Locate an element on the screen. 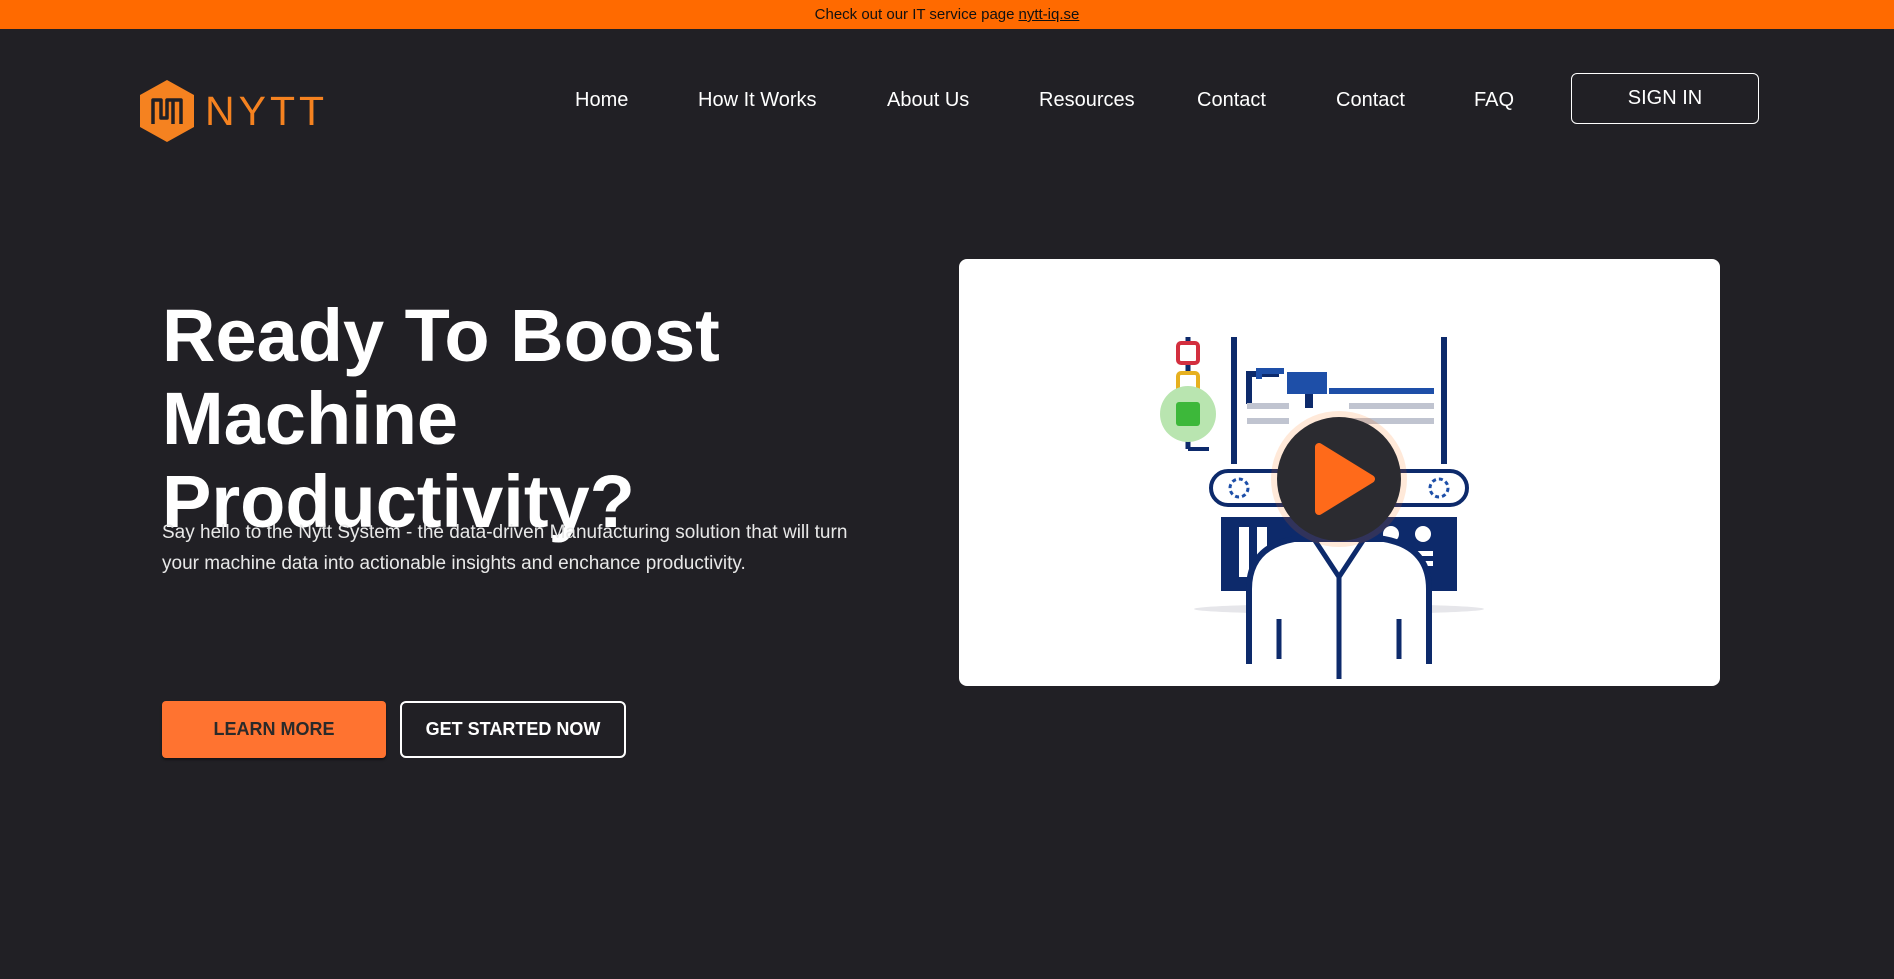 The image size is (1894, 979). nav-item-contact-2: Contact is located at coordinates (1370, 100).